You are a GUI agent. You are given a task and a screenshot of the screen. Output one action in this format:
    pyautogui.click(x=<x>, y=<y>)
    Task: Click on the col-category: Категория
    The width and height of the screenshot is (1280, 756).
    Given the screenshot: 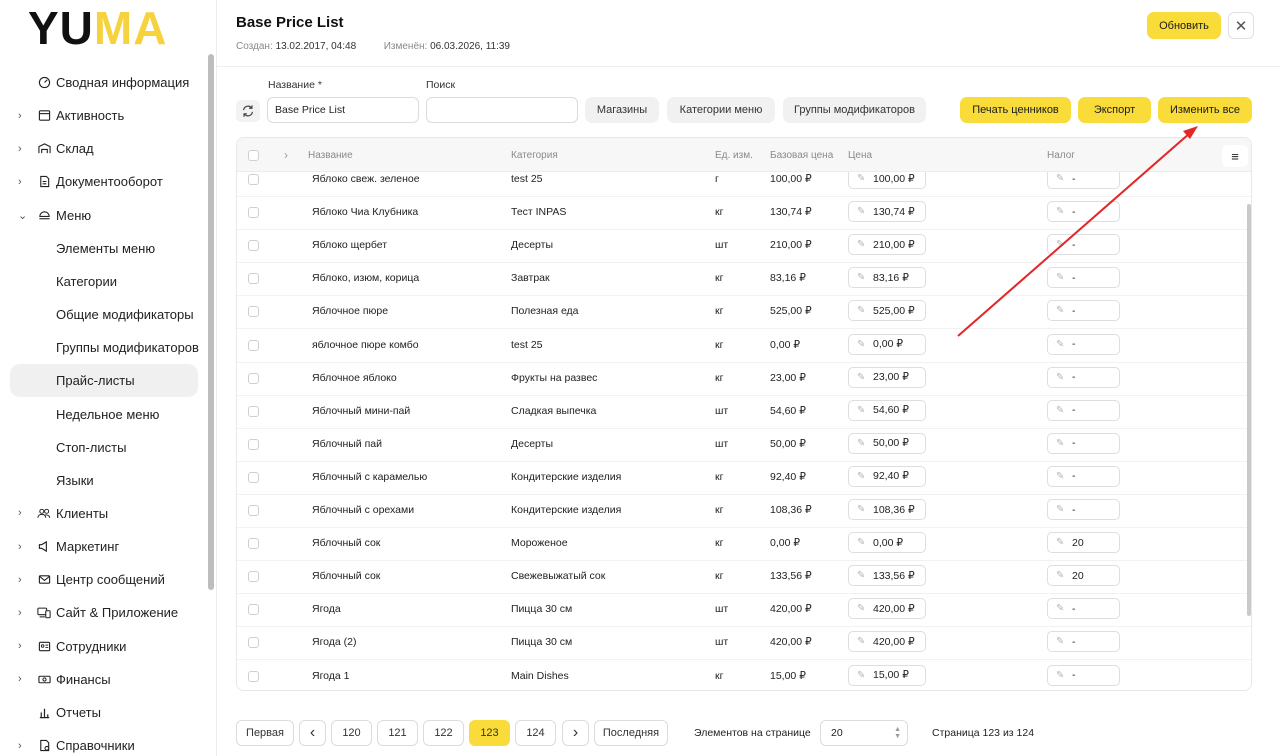 What is the action you would take?
    pyautogui.click(x=534, y=155)
    